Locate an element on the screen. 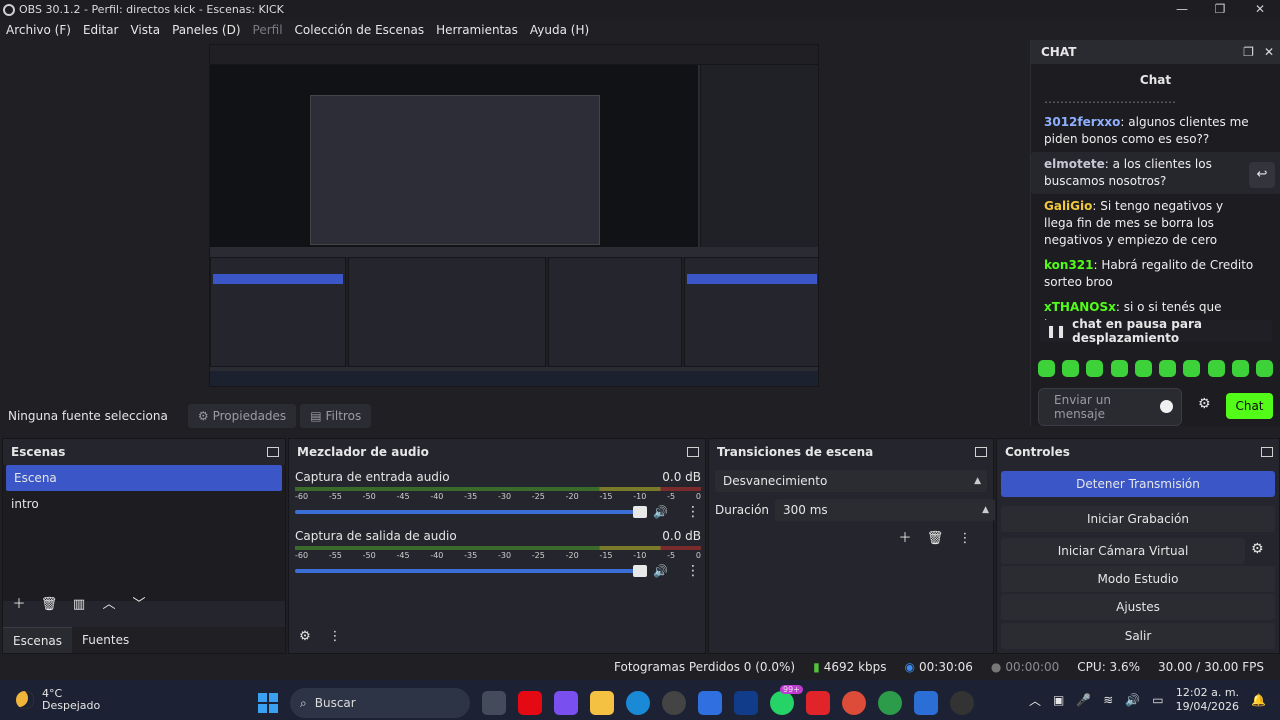  clock: 12:02 a. m. 19/04/2026 is located at coordinates (1207, 700).